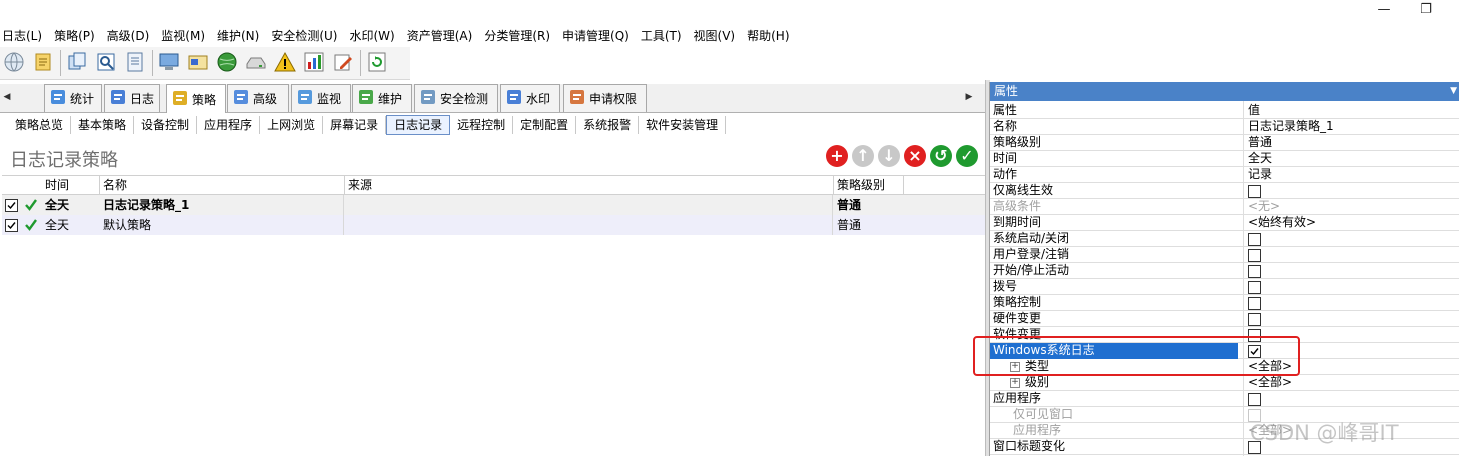 Image resolution: width=1459 pixels, height=457 pixels. Describe the element at coordinates (1224, 111) in the screenshot. I see `property-row: 属性 值` at that location.